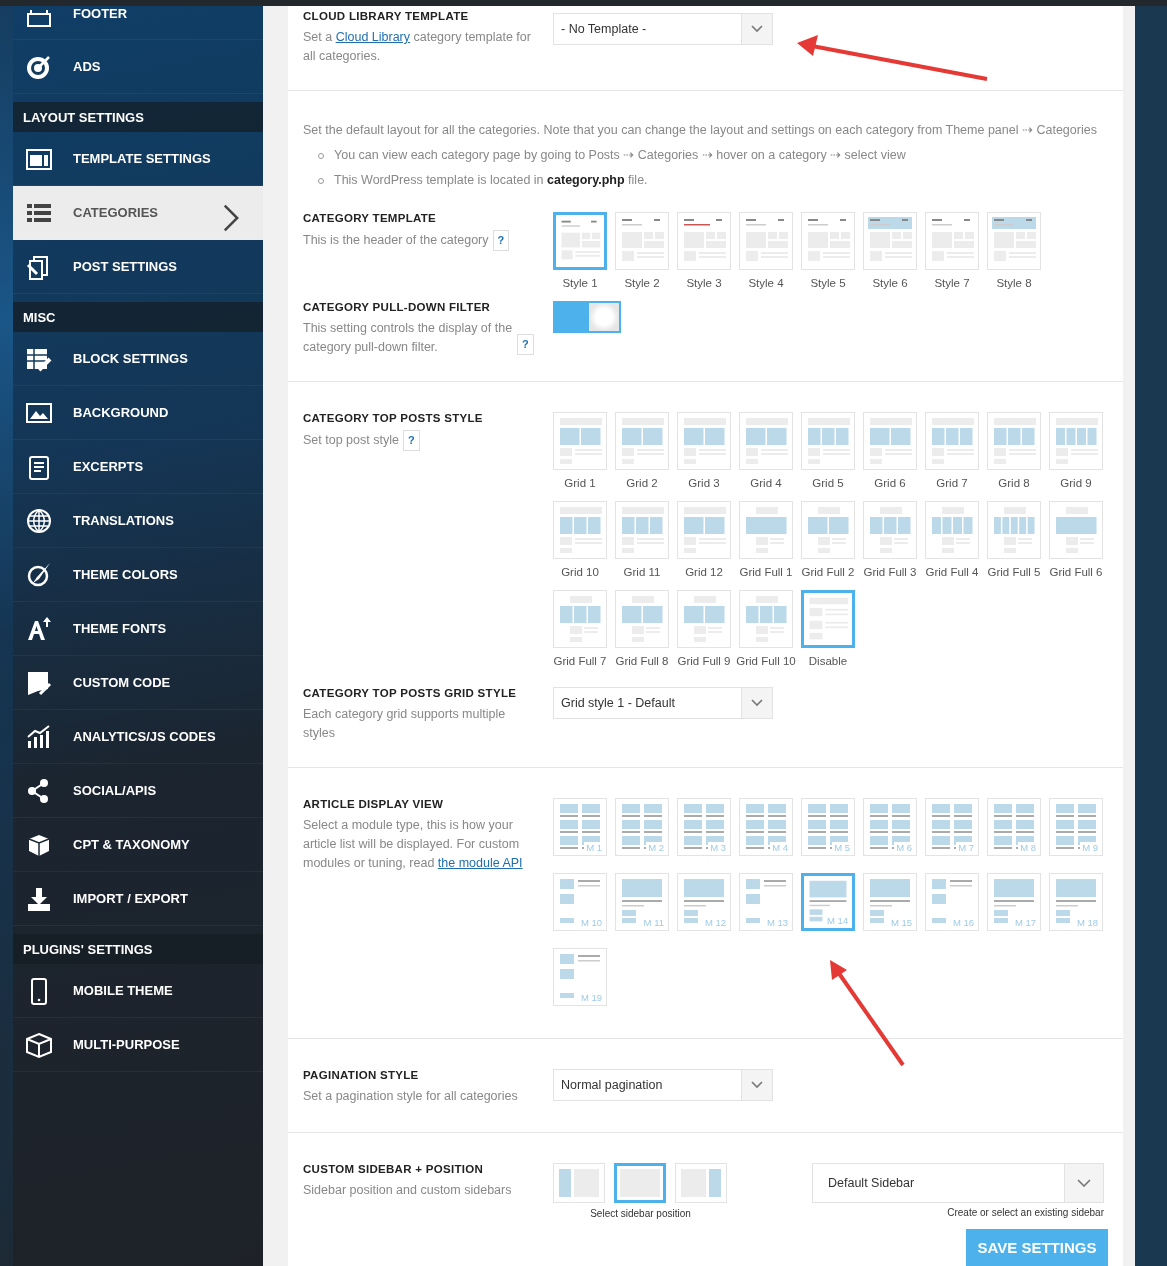 The height and width of the screenshot is (1266, 1167). I want to click on layout-option: Style 3, so click(704, 250).